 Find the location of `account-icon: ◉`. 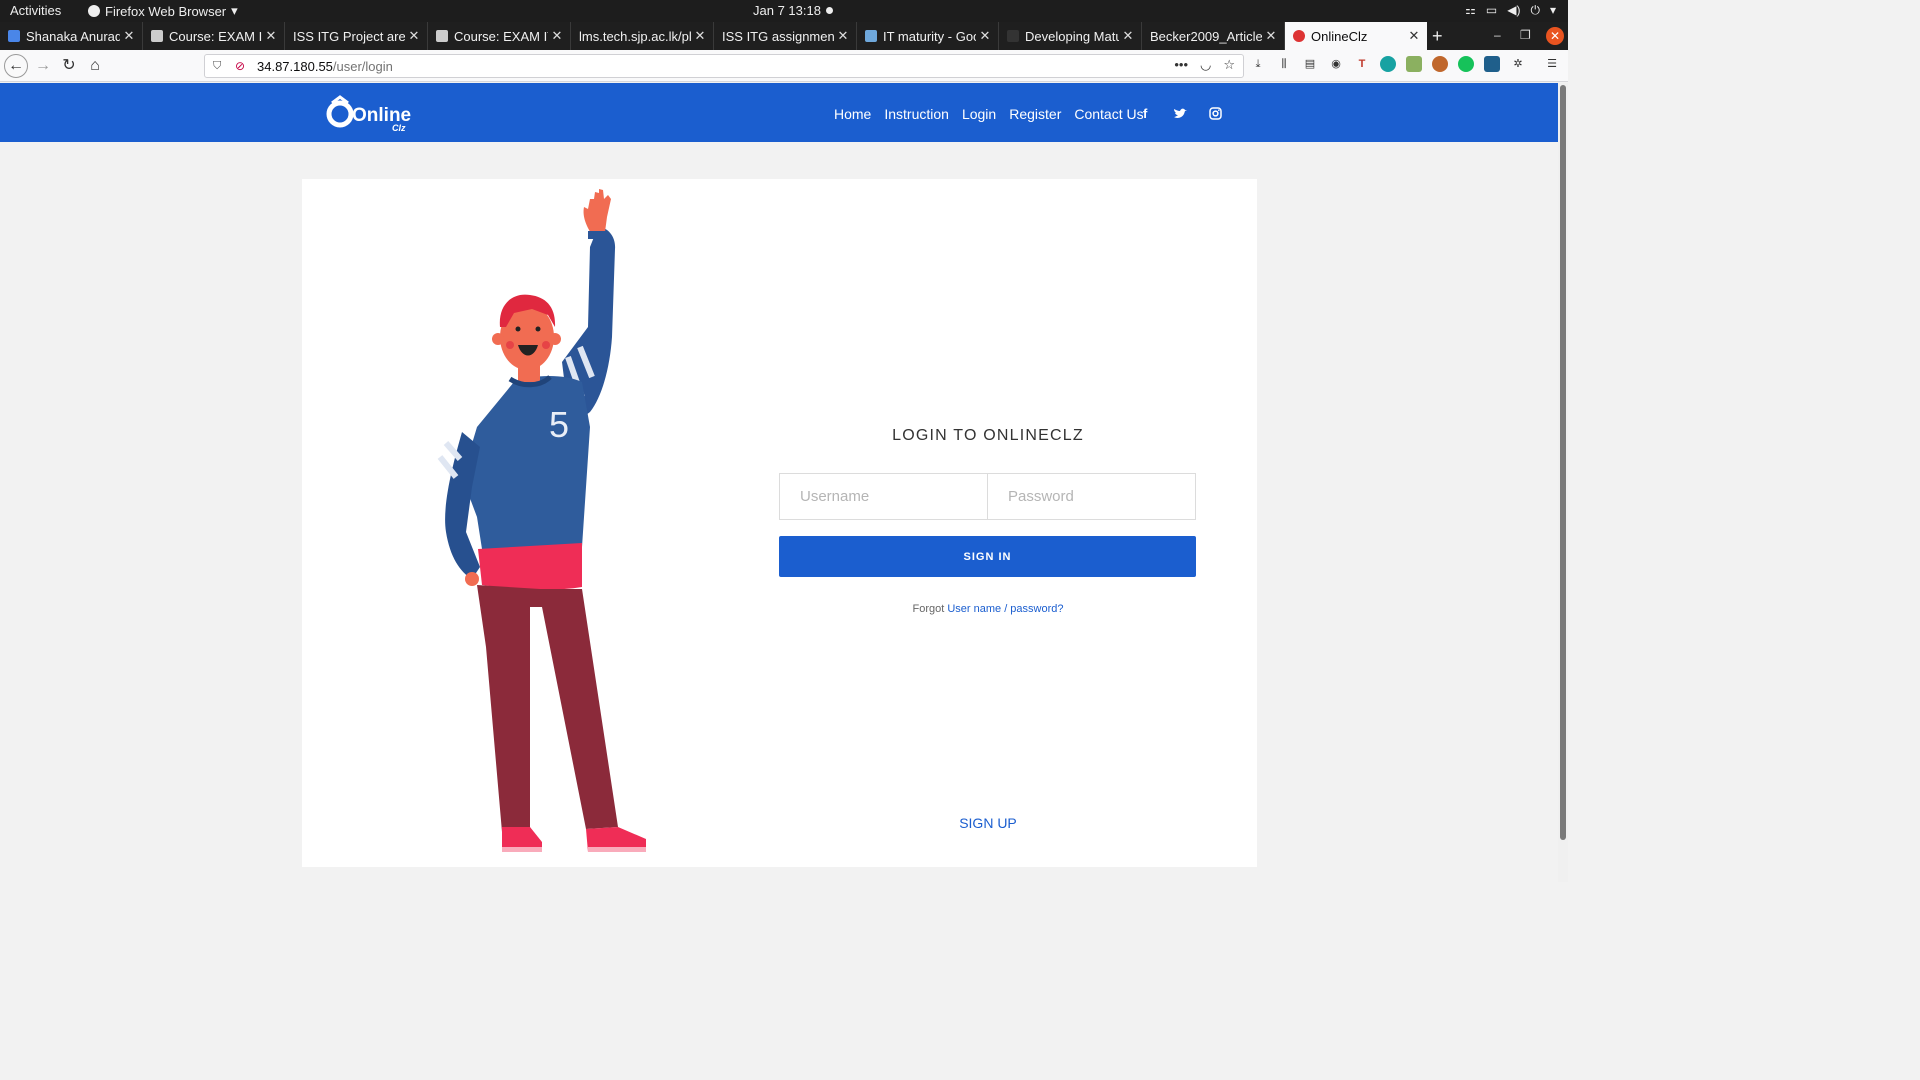

account-icon: ◉ is located at coordinates (1336, 64).